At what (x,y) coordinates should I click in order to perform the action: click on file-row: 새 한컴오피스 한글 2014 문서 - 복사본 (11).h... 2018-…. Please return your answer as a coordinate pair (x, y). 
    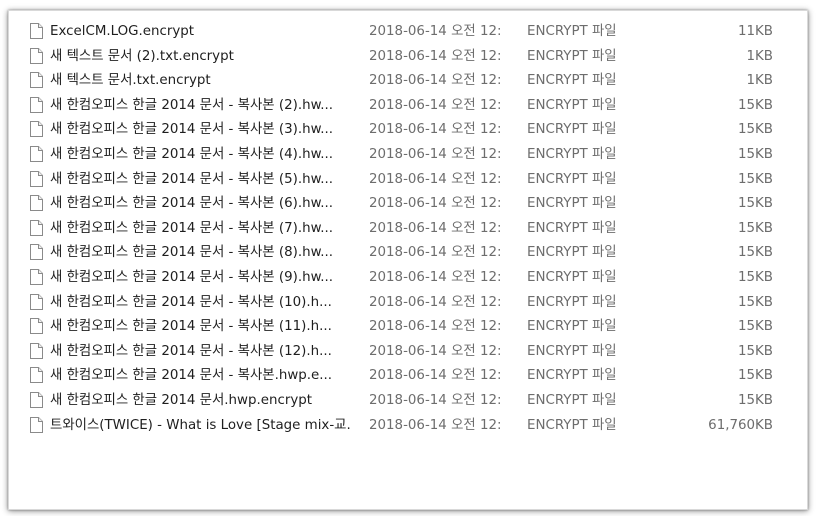
    Looking at the image, I should click on (408, 327).